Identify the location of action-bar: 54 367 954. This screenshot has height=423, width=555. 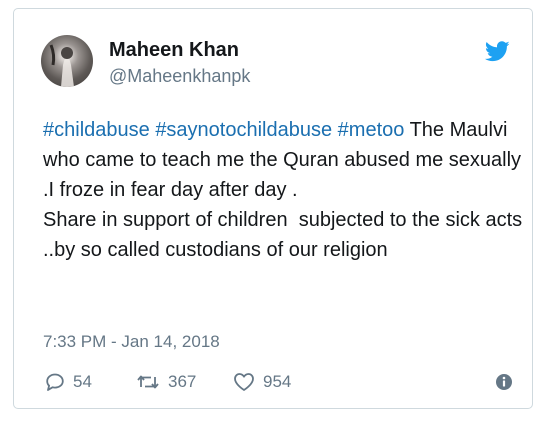
(278, 382).